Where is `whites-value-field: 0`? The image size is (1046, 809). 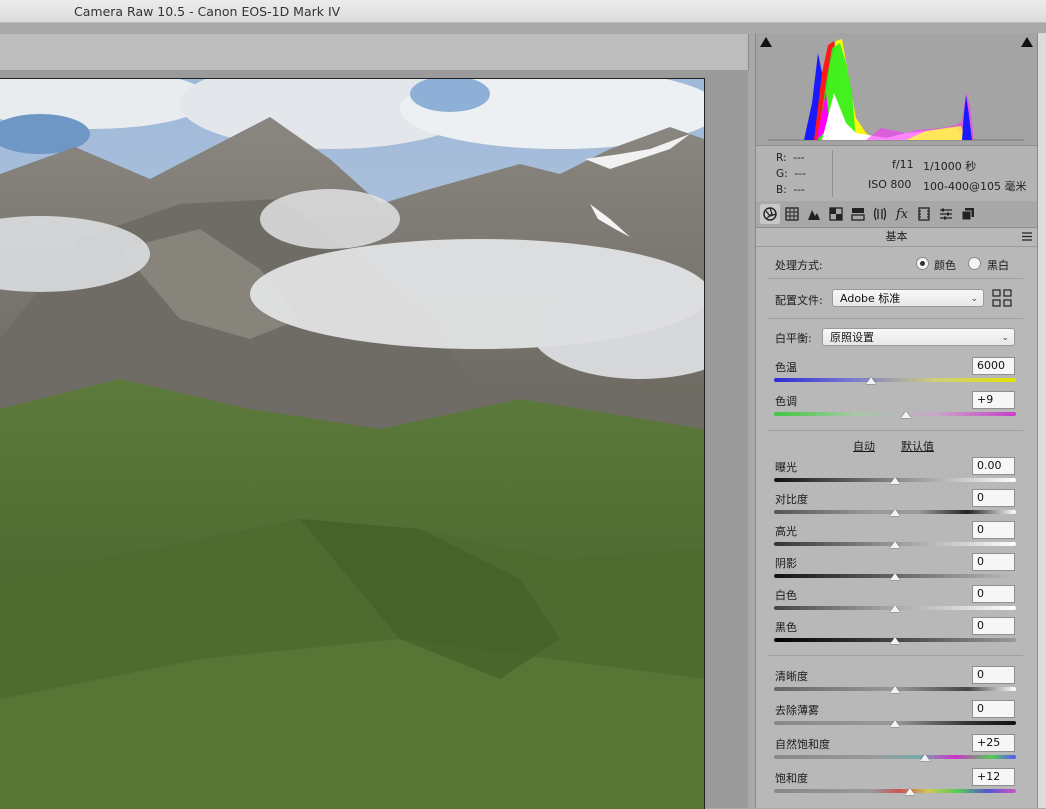
whites-value-field: 0 is located at coordinates (993, 594).